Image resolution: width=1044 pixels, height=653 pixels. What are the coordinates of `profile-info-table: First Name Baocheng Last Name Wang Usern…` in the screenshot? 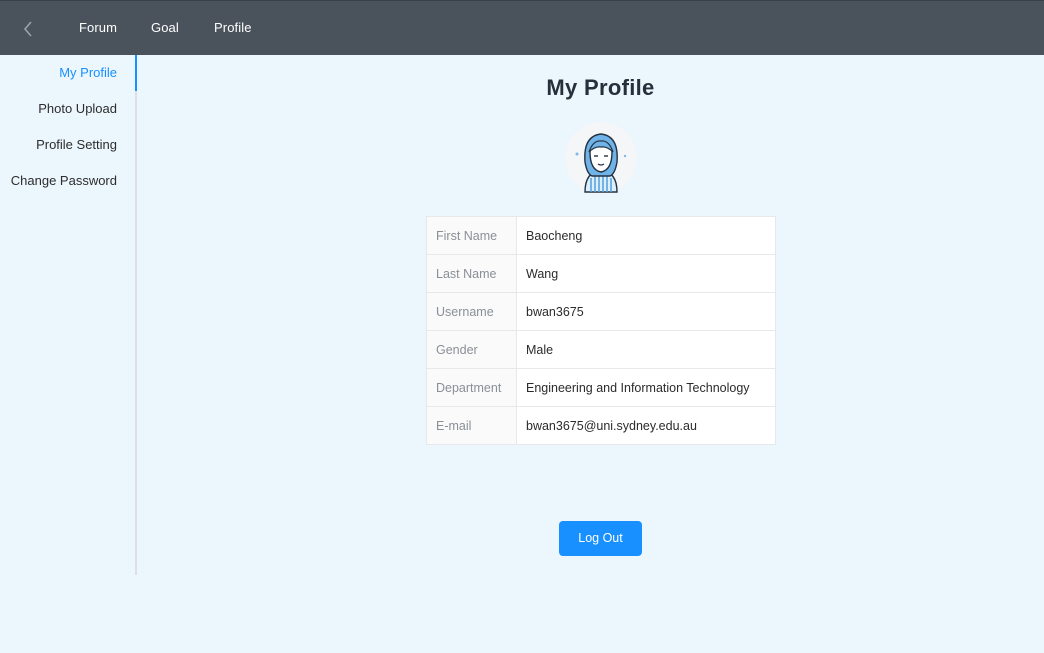 It's located at (601, 330).